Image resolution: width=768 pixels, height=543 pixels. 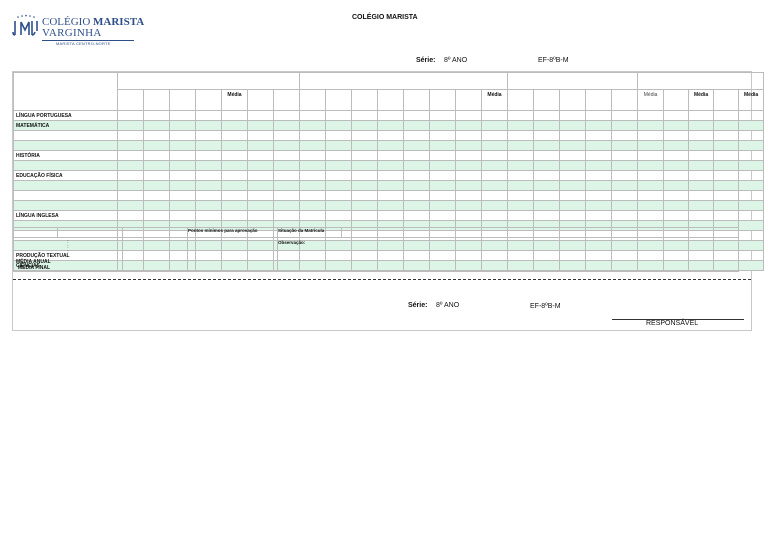 What do you see at coordinates (65, 165) in the screenshot?
I see `subject-name` at bounding box center [65, 165].